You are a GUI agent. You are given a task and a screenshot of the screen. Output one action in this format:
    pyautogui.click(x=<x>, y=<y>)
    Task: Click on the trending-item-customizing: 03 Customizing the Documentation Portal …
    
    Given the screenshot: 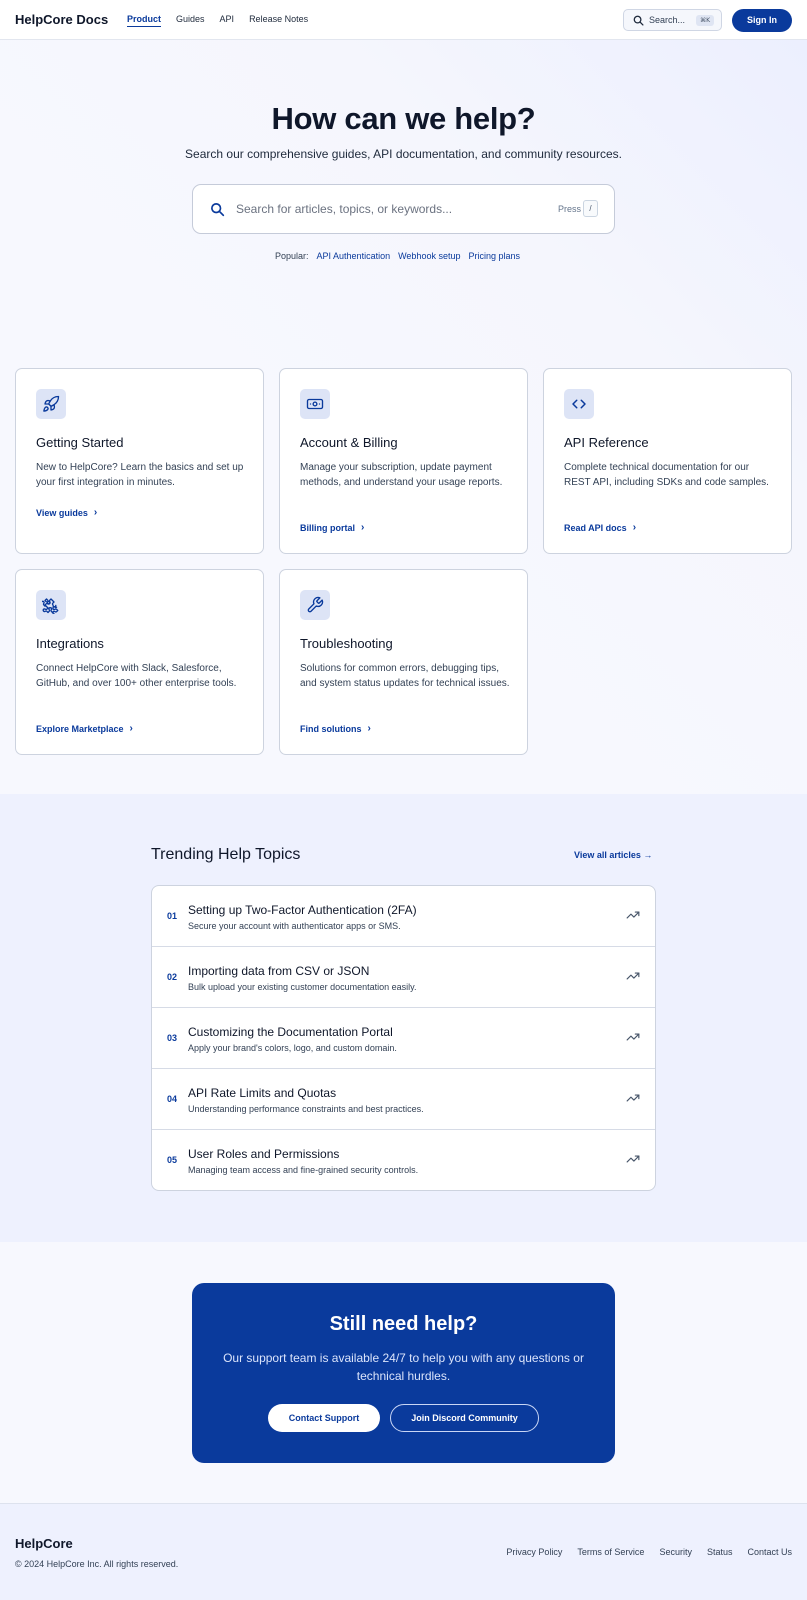 What is the action you would take?
    pyautogui.click(x=403, y=1038)
    